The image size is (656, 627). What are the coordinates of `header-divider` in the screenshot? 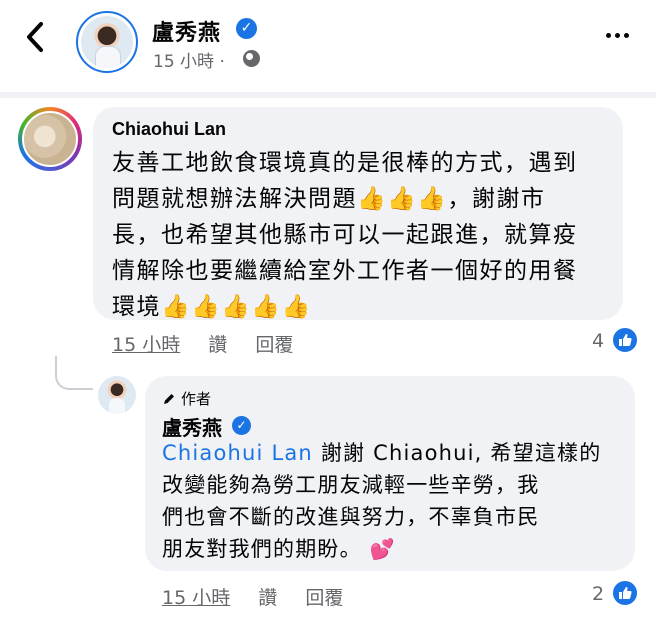 It's located at (328, 95).